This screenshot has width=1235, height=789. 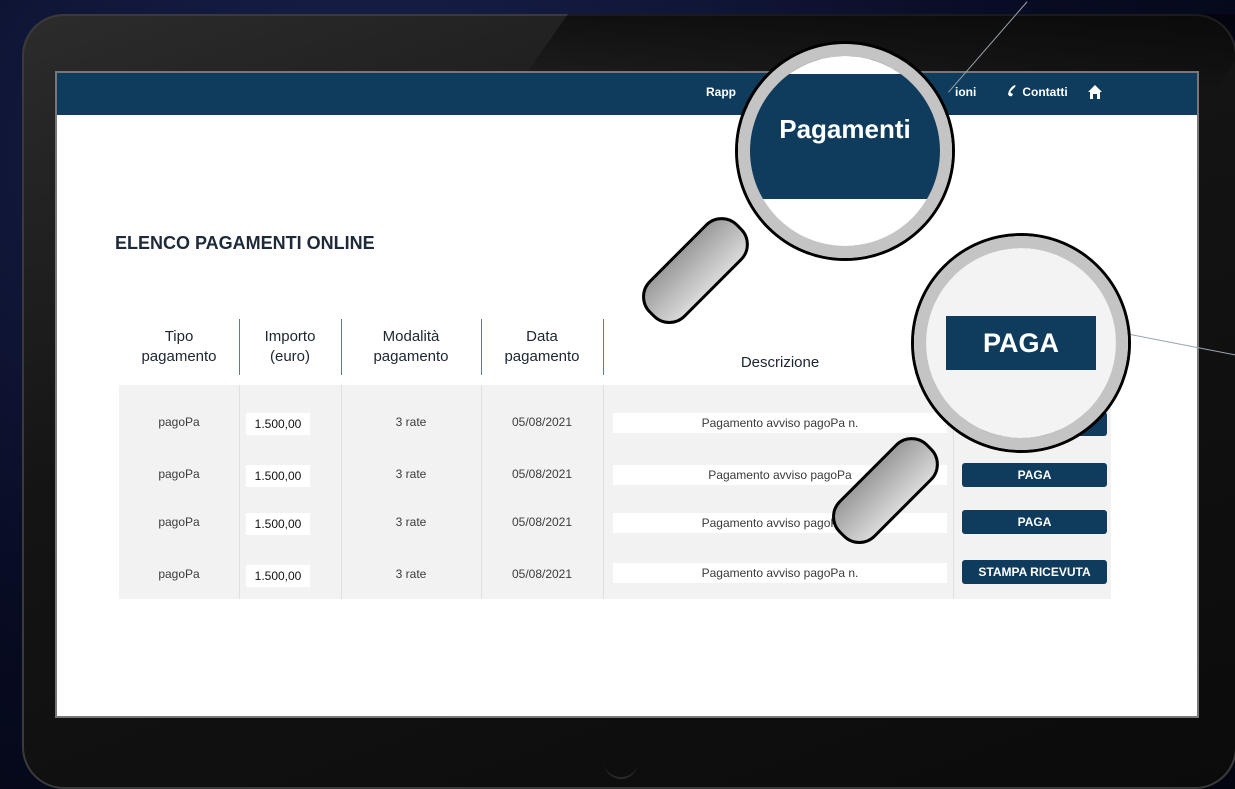 What do you see at coordinates (542, 347) in the screenshot?
I see `column-header-data: Data pagamento` at bounding box center [542, 347].